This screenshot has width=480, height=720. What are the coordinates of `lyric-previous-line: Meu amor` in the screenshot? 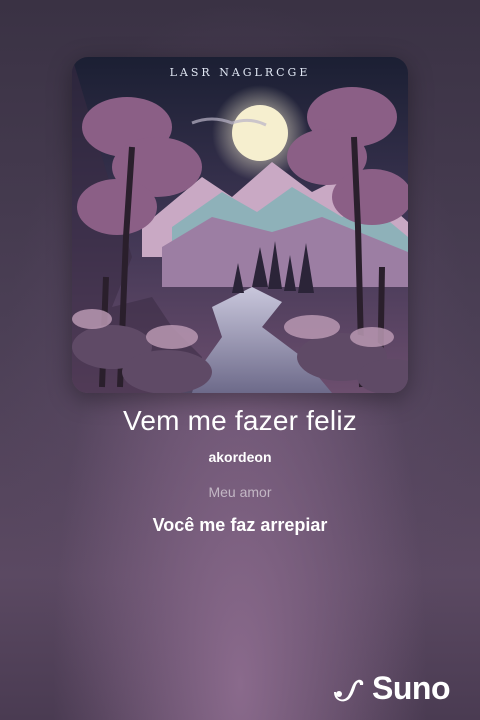 It's located at (240, 492).